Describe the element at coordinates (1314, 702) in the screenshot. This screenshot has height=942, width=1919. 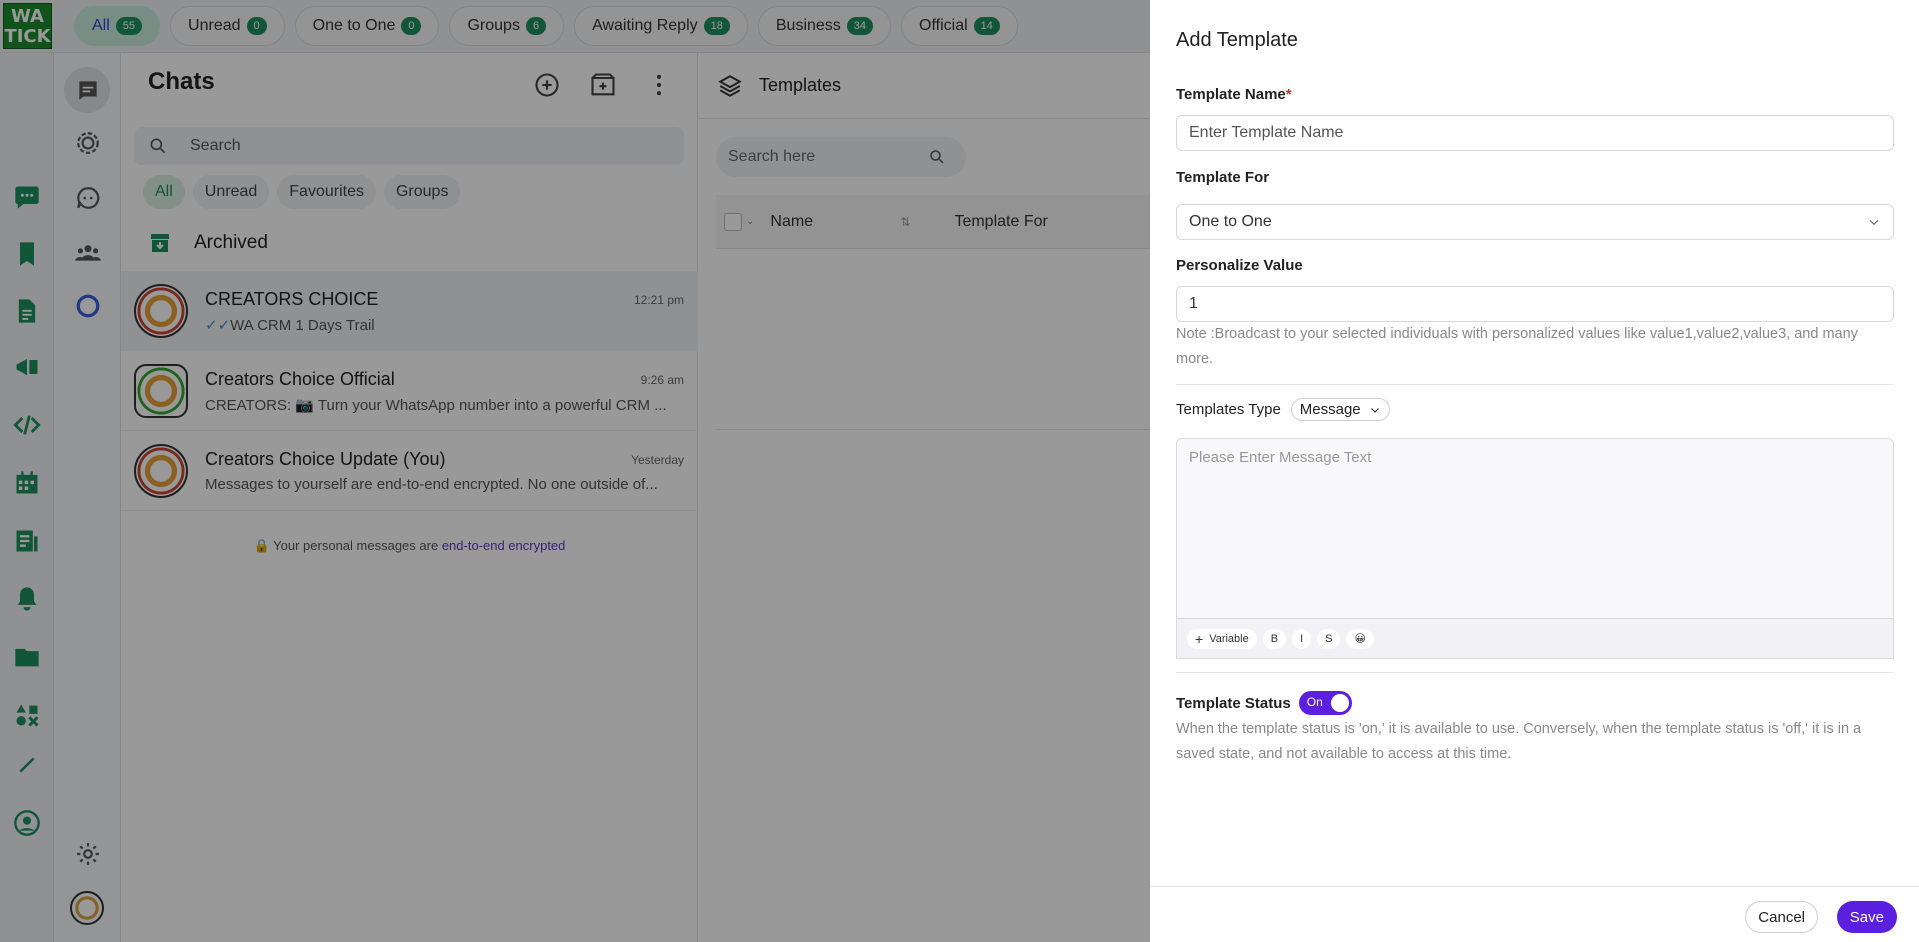
I see `toggle-label: On` at that location.